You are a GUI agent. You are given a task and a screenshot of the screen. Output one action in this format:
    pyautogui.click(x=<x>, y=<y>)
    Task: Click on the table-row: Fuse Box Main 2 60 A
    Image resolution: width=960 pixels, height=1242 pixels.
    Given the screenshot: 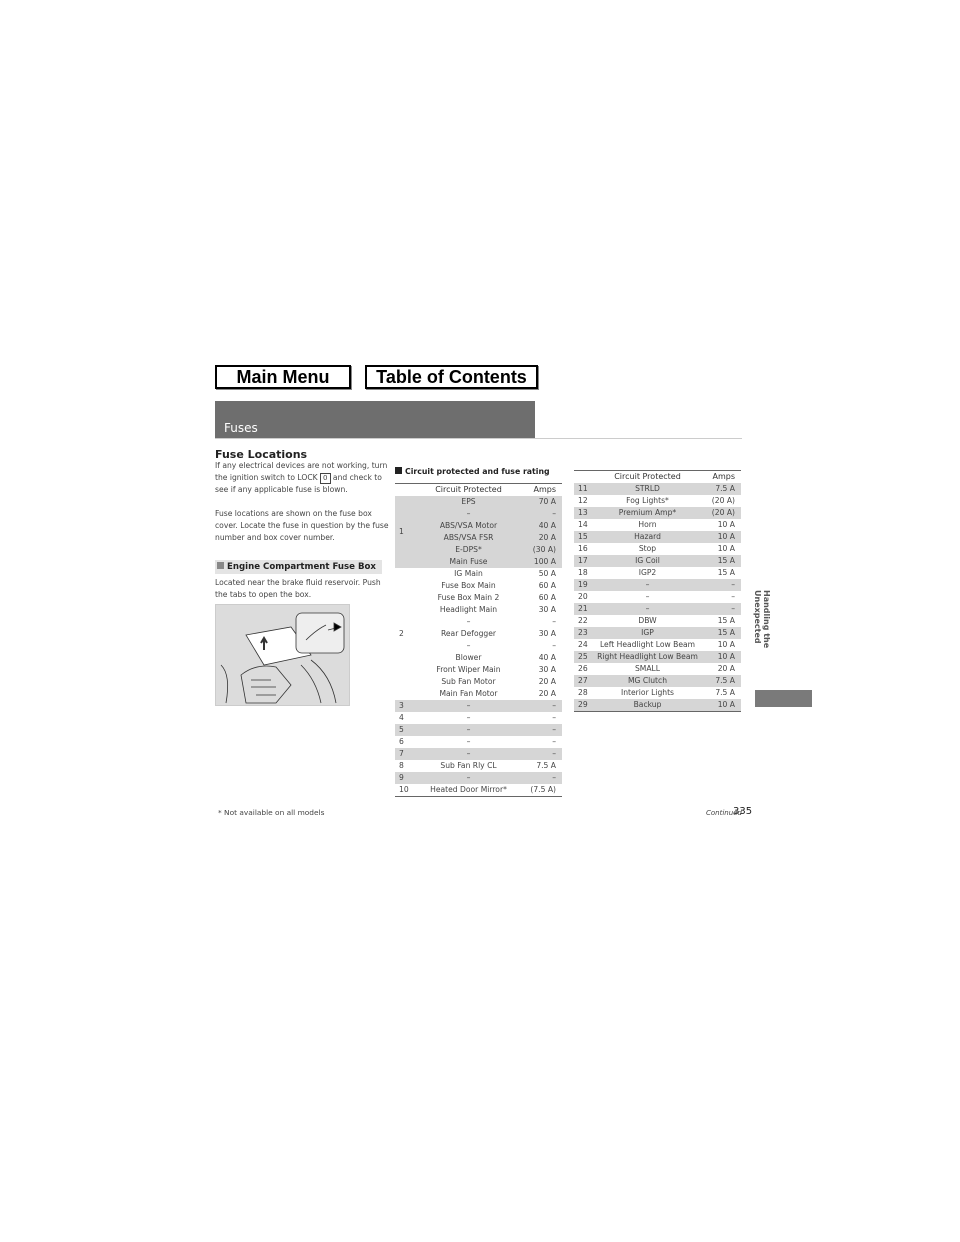 What is the action you would take?
    pyautogui.click(x=478, y=598)
    